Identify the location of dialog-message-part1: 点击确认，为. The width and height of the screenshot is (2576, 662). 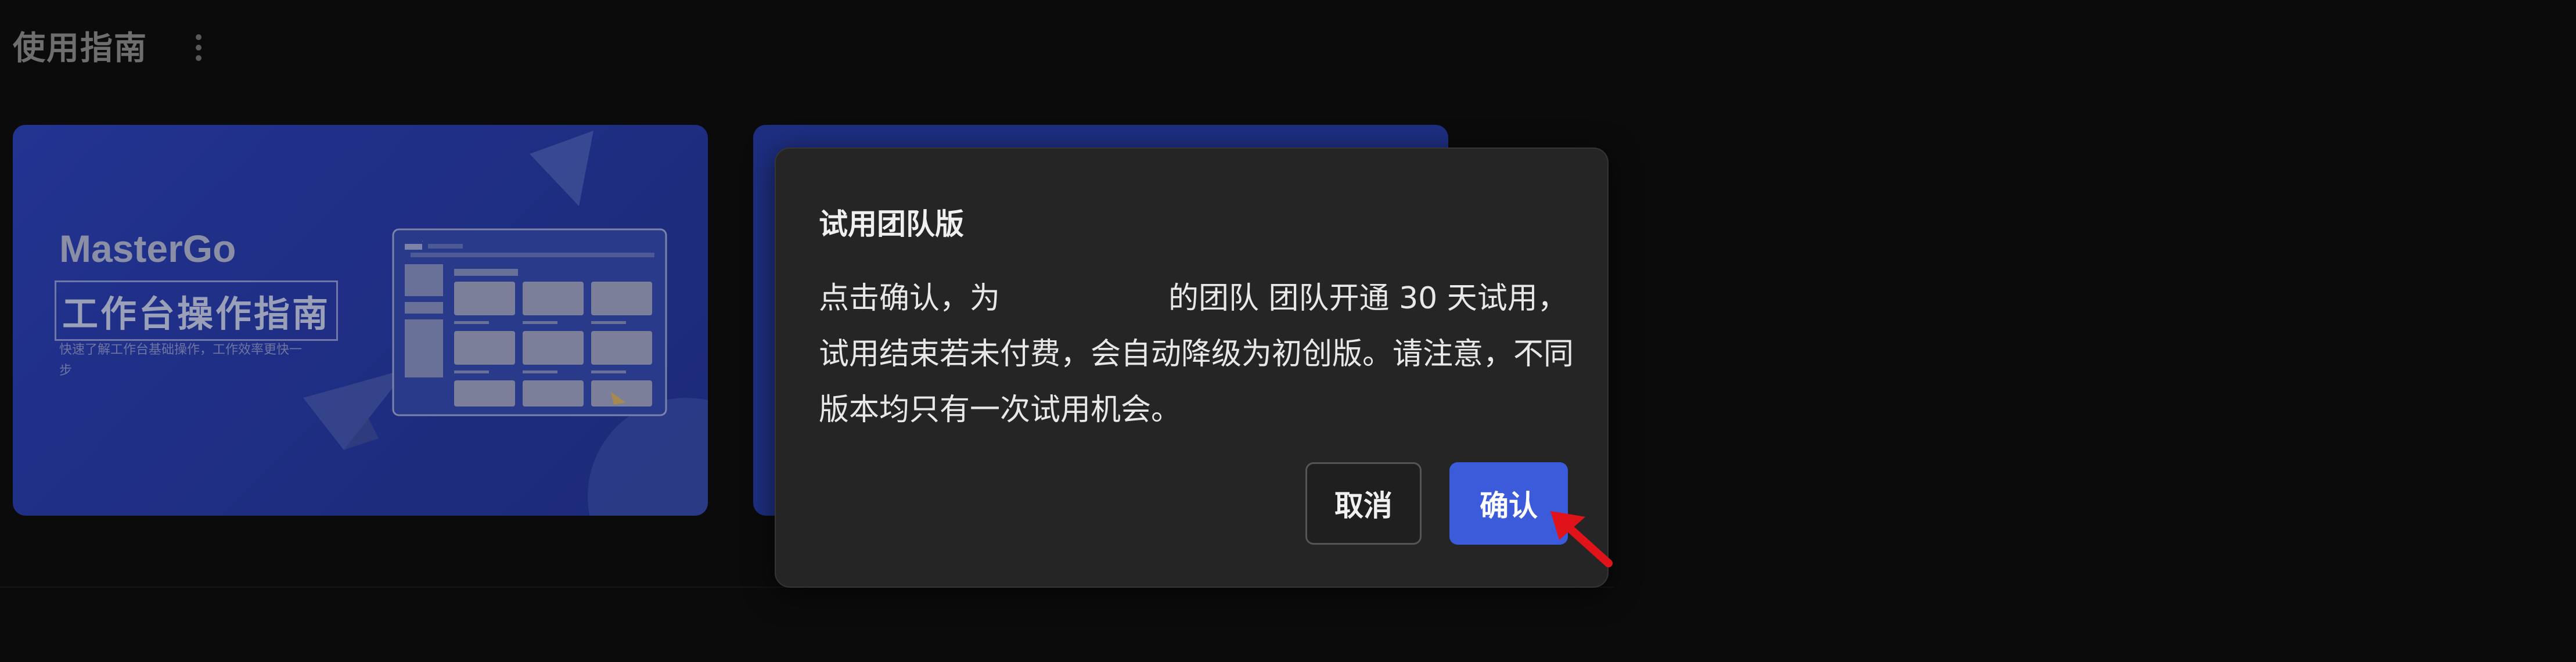
(910, 298).